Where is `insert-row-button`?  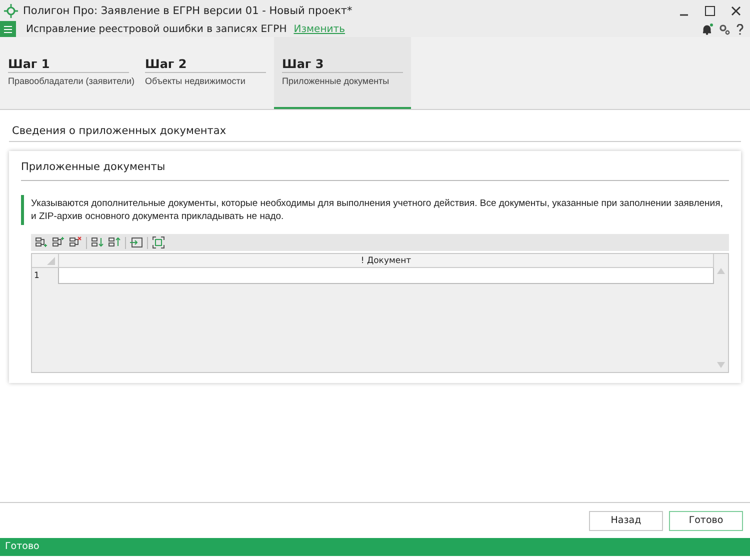 insert-row-button is located at coordinates (41, 242).